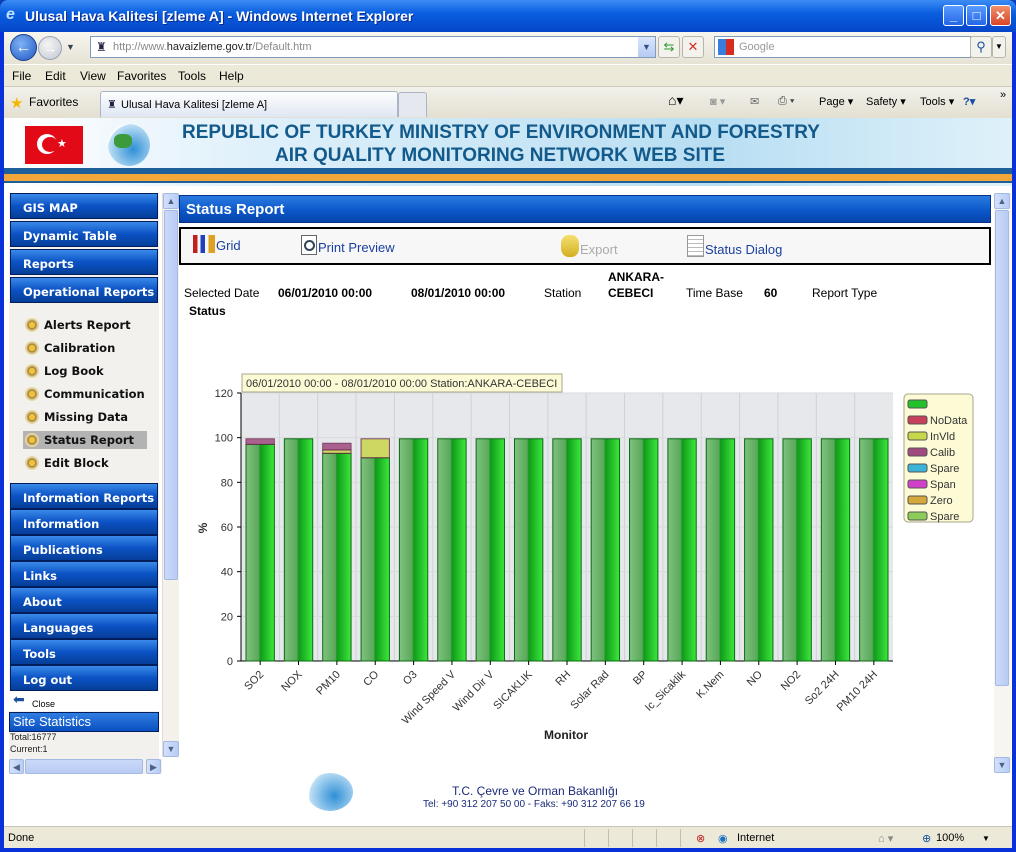 The width and height of the screenshot is (1016, 852). Describe the element at coordinates (949, 421) in the screenshot. I see `legend-label: NoData` at that location.